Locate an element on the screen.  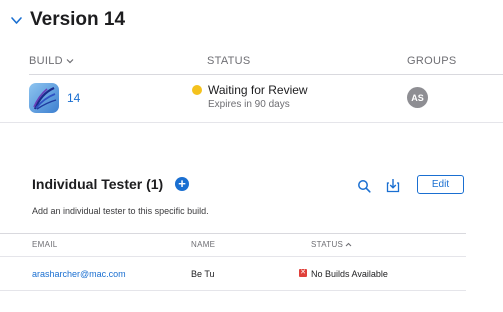
download-icon is located at coordinates (393, 185).